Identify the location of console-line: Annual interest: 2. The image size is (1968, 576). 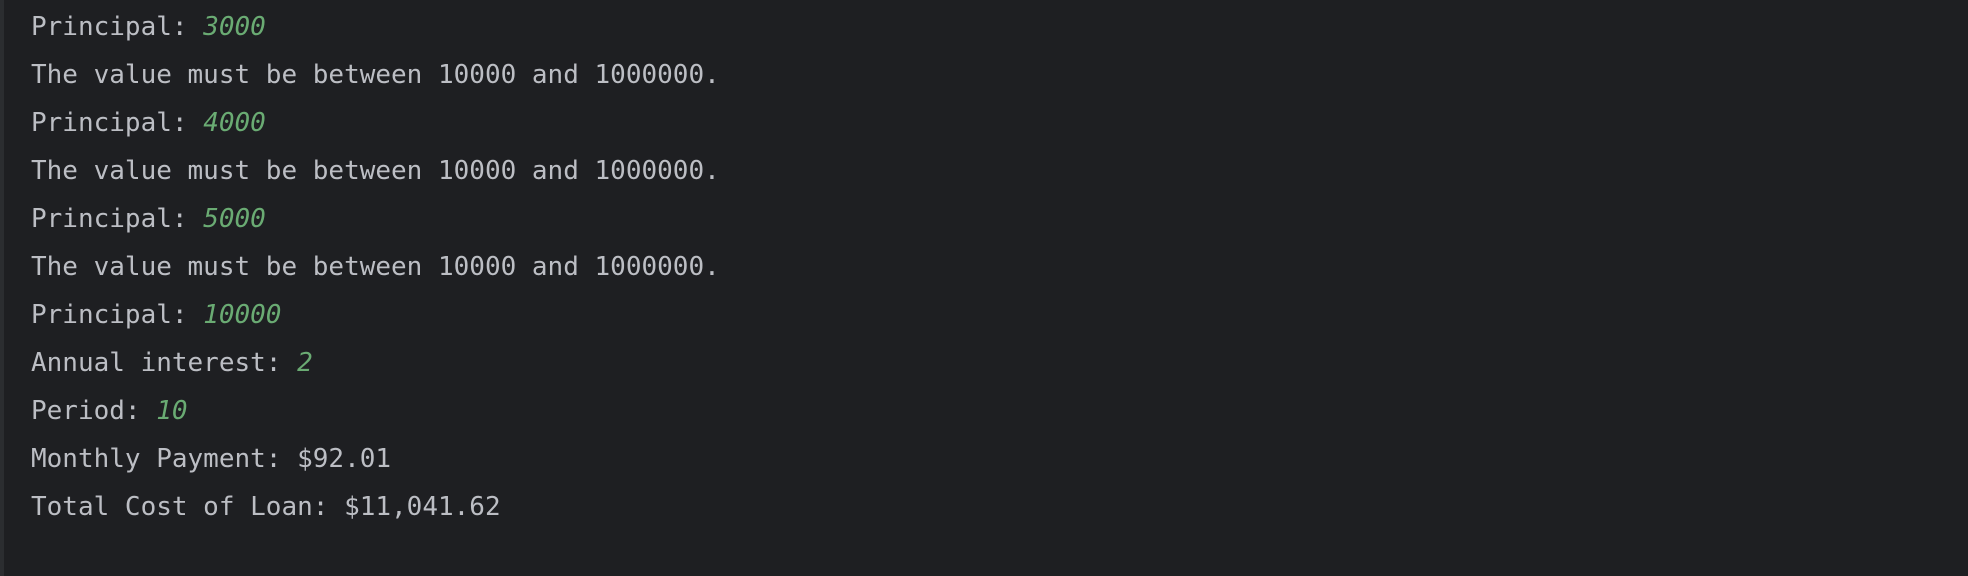
(989, 367).